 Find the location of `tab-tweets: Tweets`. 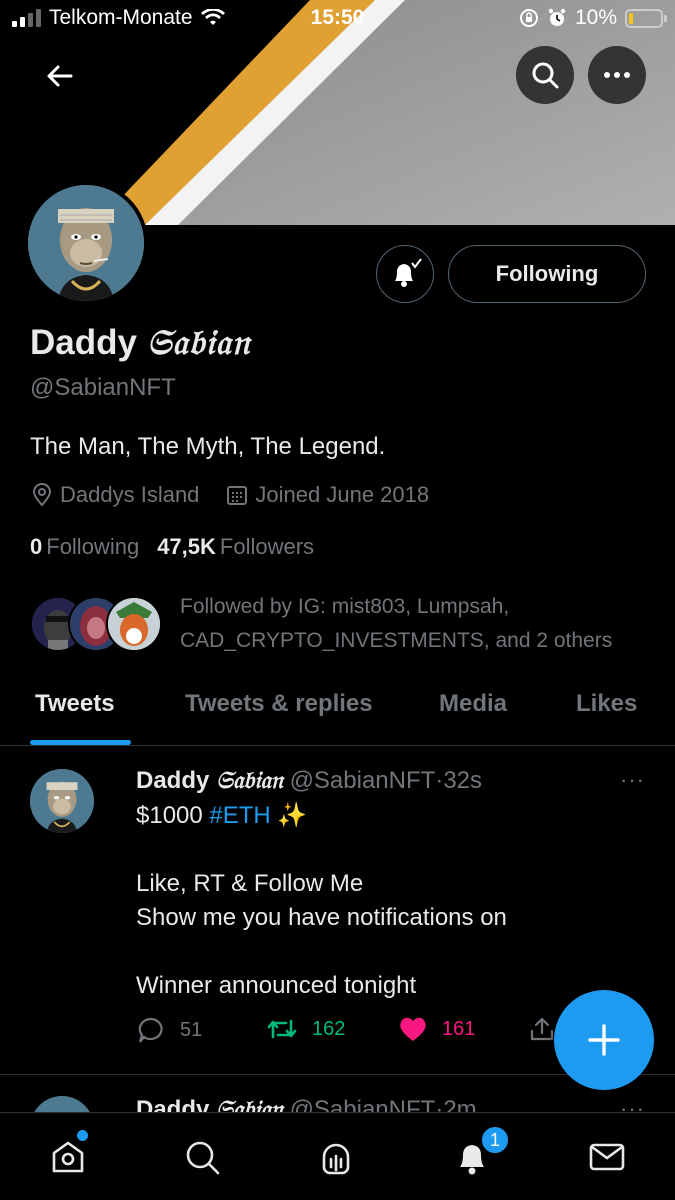

tab-tweets: Tweets is located at coordinates (75, 704).